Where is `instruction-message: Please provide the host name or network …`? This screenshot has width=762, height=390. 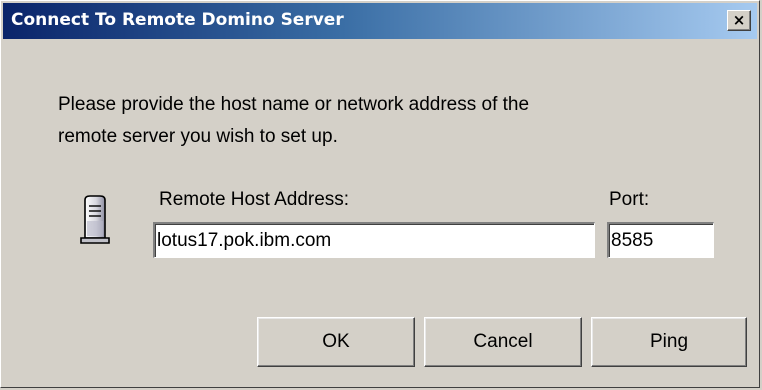
instruction-message: Please provide the host name or network … is located at coordinates (378, 121).